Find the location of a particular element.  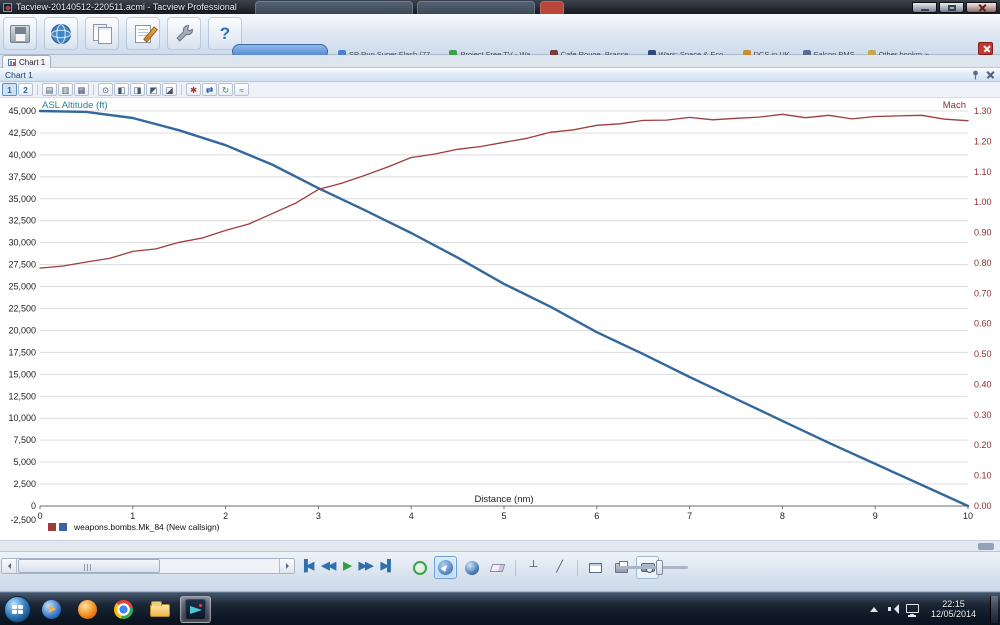

chrome-icon is located at coordinates (123, 609).